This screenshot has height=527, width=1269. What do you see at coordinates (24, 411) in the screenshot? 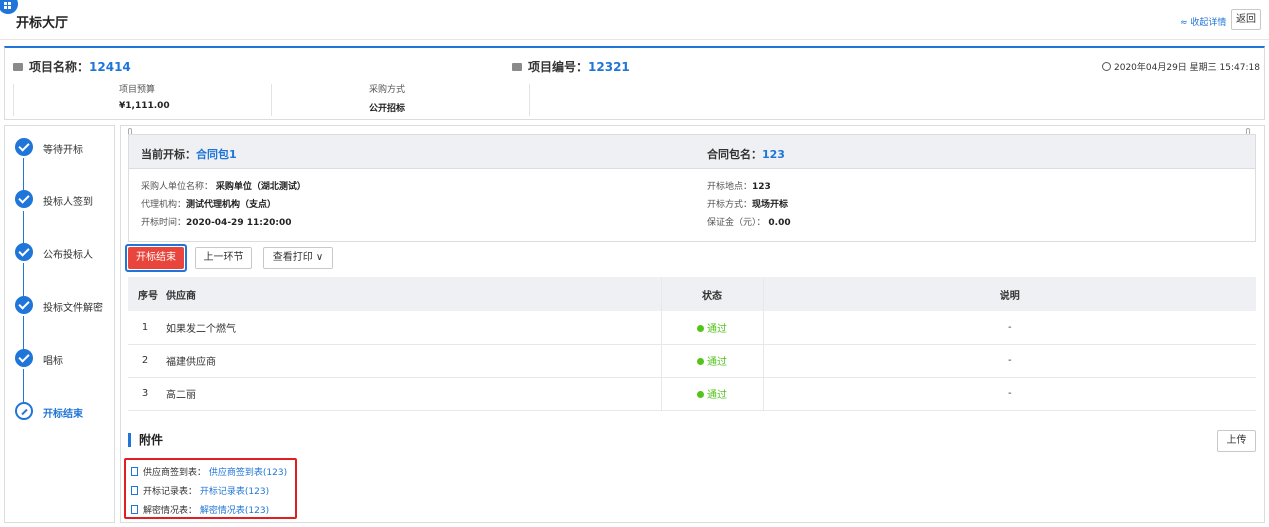
I see `edit-circle-icon` at bounding box center [24, 411].